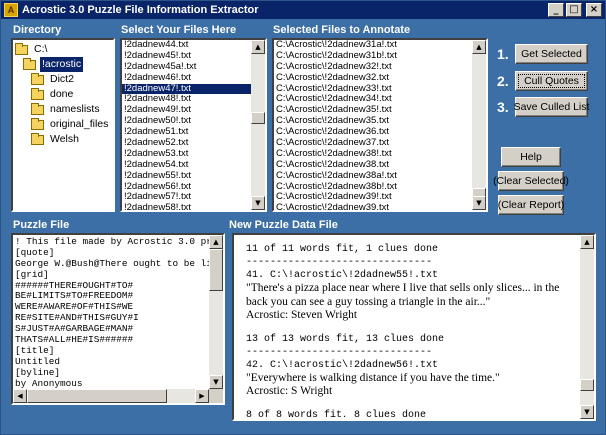 Image resolution: width=606 pixels, height=435 pixels. Describe the element at coordinates (342, 30) in the screenshot. I see `selected-files-label: Selected Files to Annotate` at that location.